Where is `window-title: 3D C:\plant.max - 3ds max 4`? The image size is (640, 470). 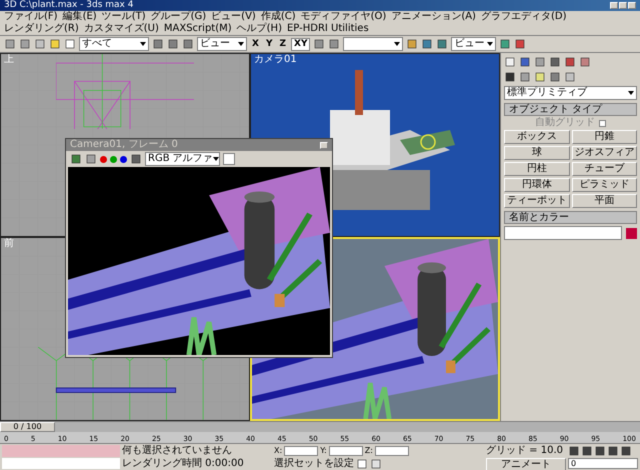 window-title: 3D C:\plant.max - 3ds max 4 is located at coordinates (69, 5).